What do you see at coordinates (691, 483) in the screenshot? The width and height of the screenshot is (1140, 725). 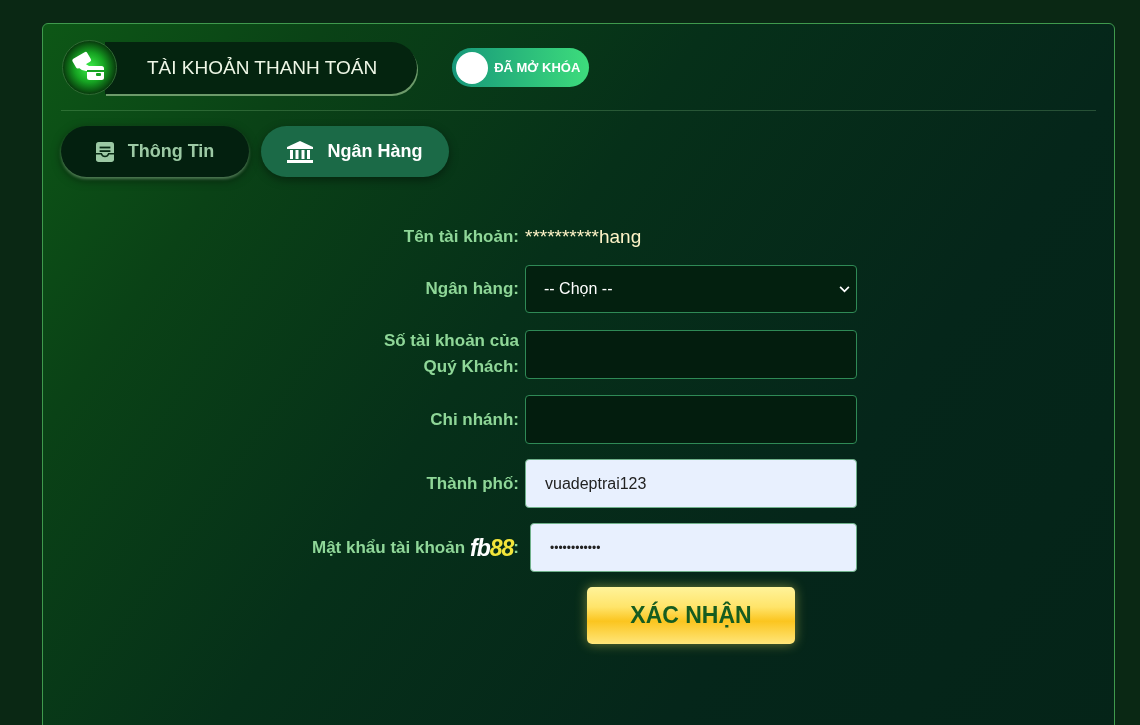 I see `input-field: vuadeptrai123` at bounding box center [691, 483].